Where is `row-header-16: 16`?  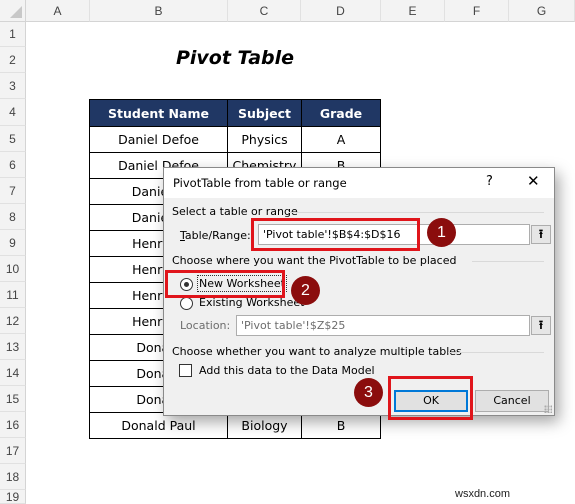 row-header-16: 16 is located at coordinates (13, 425).